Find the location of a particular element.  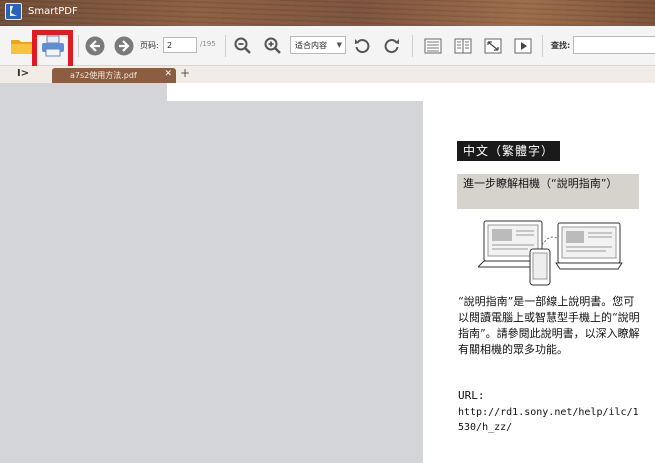

title-bar: SmartPDF is located at coordinates (327, 13).